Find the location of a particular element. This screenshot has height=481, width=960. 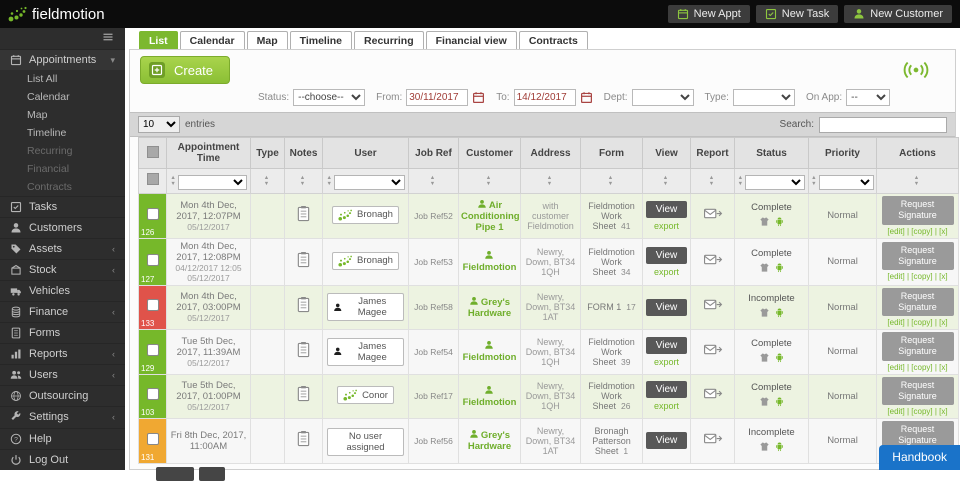

tab-financial-view: Financial view is located at coordinates (471, 40).